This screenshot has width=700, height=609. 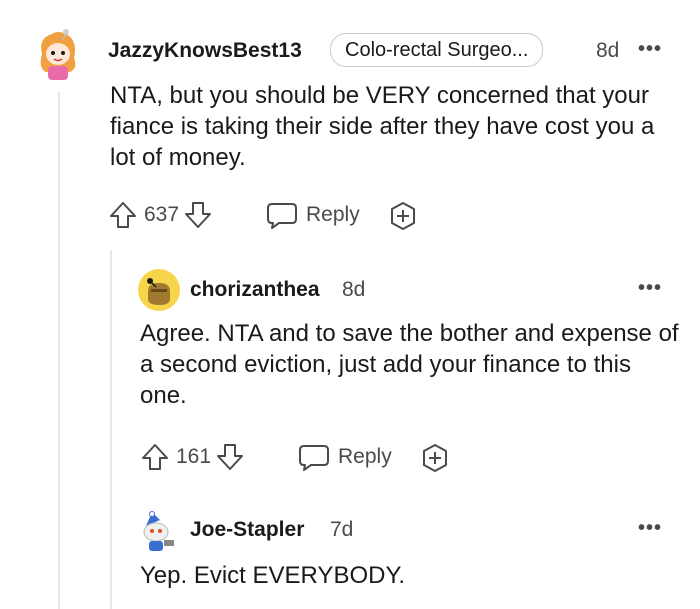 I want to click on username: JazzyKnowsBest13, so click(x=205, y=51).